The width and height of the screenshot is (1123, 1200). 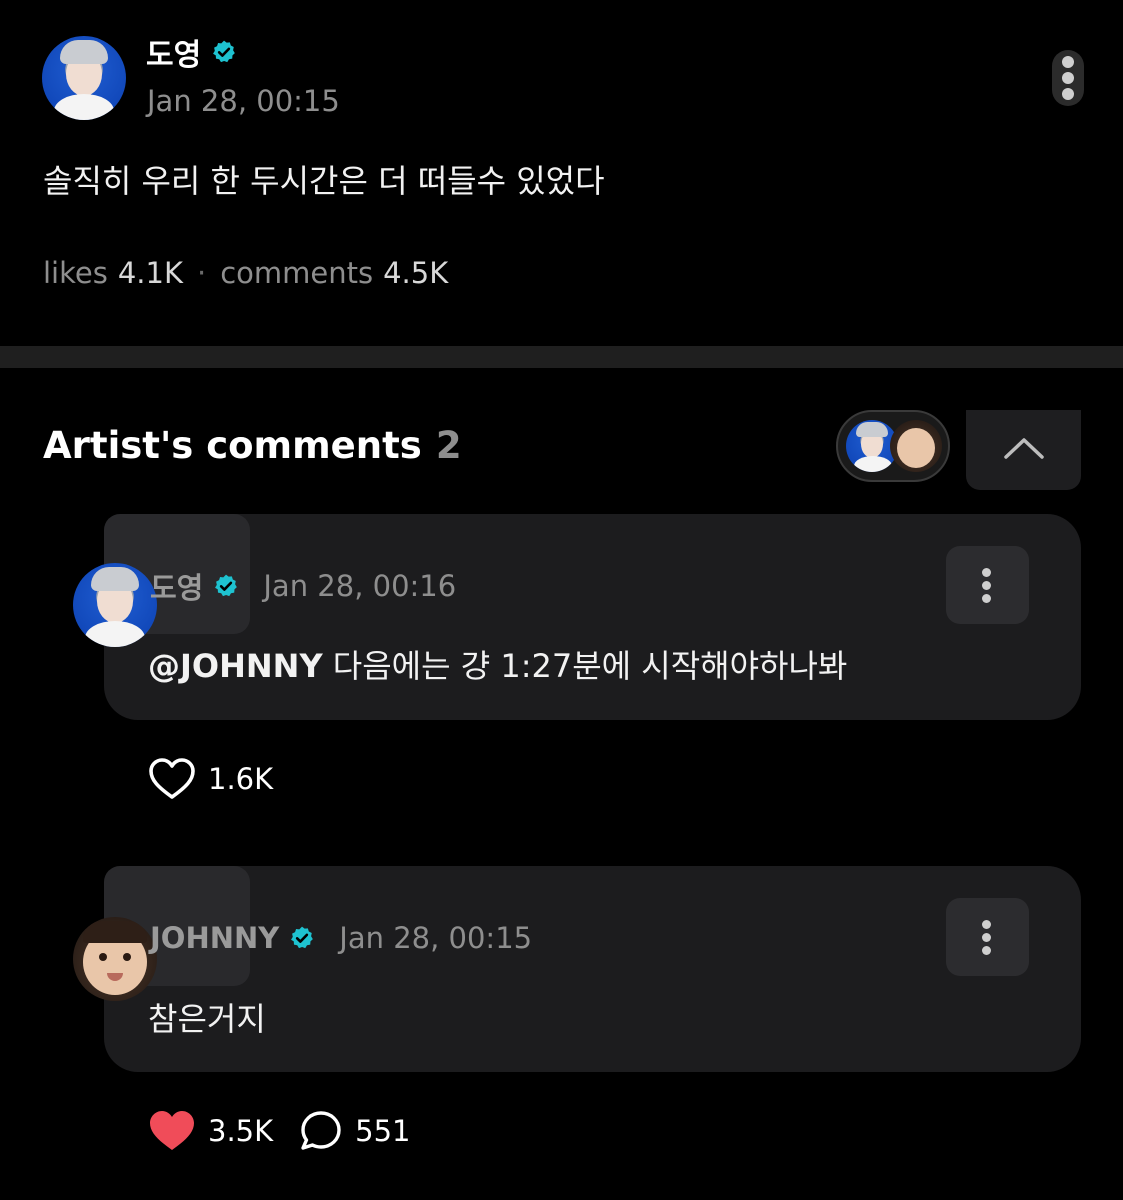 What do you see at coordinates (297, 273) in the screenshot?
I see `comments-label: comments` at bounding box center [297, 273].